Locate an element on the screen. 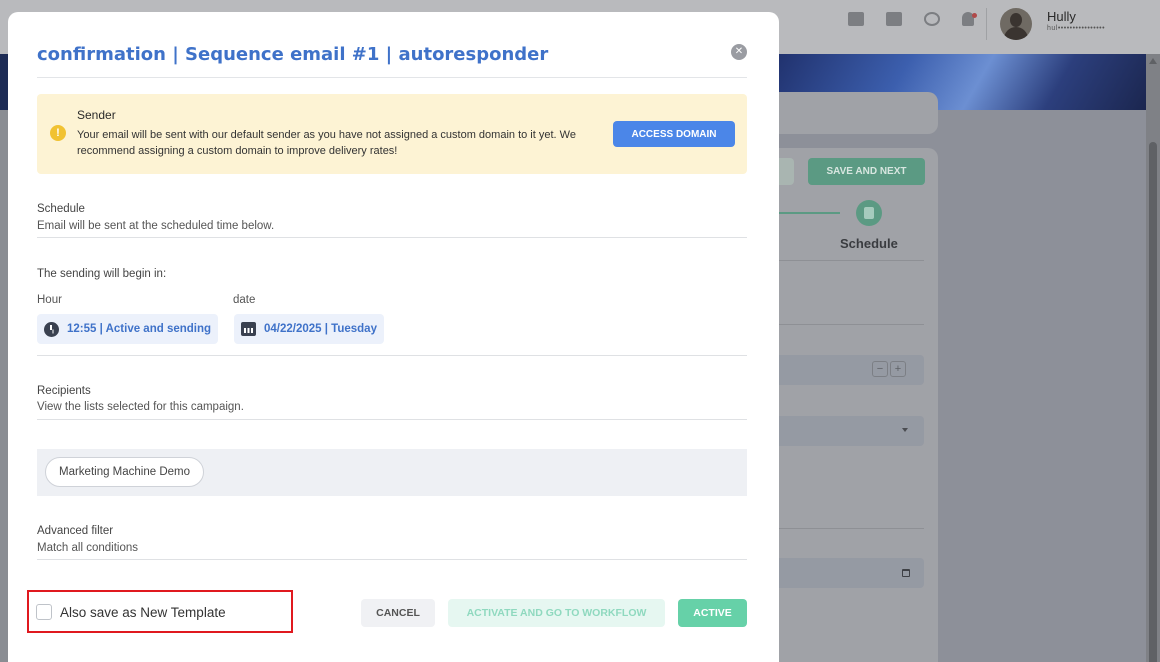  recipient-lists: Marketing Machine Demo is located at coordinates (392, 472).